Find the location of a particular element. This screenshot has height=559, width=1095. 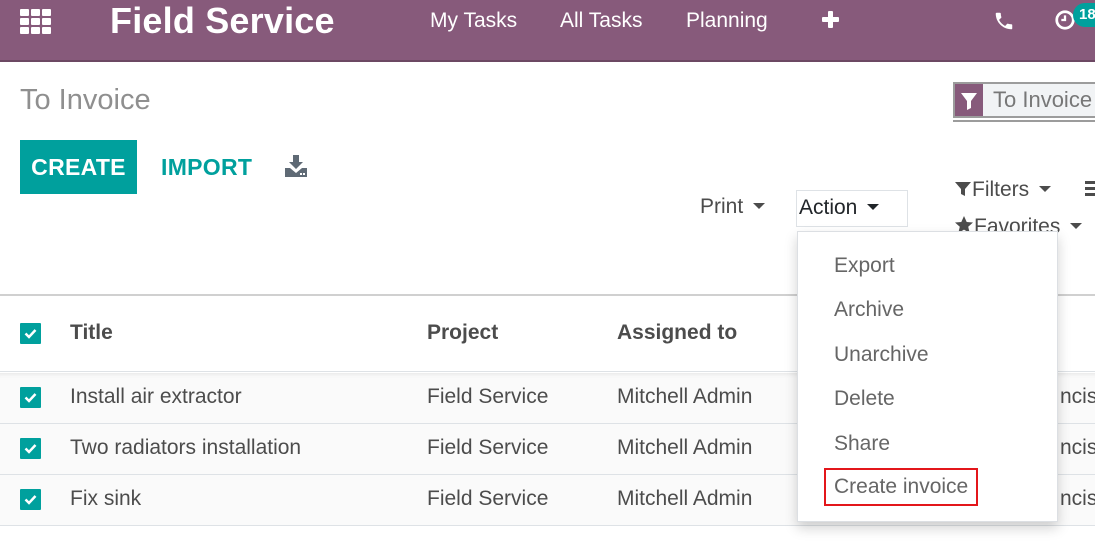

menu-item-delete: Delete is located at coordinates (864, 399).